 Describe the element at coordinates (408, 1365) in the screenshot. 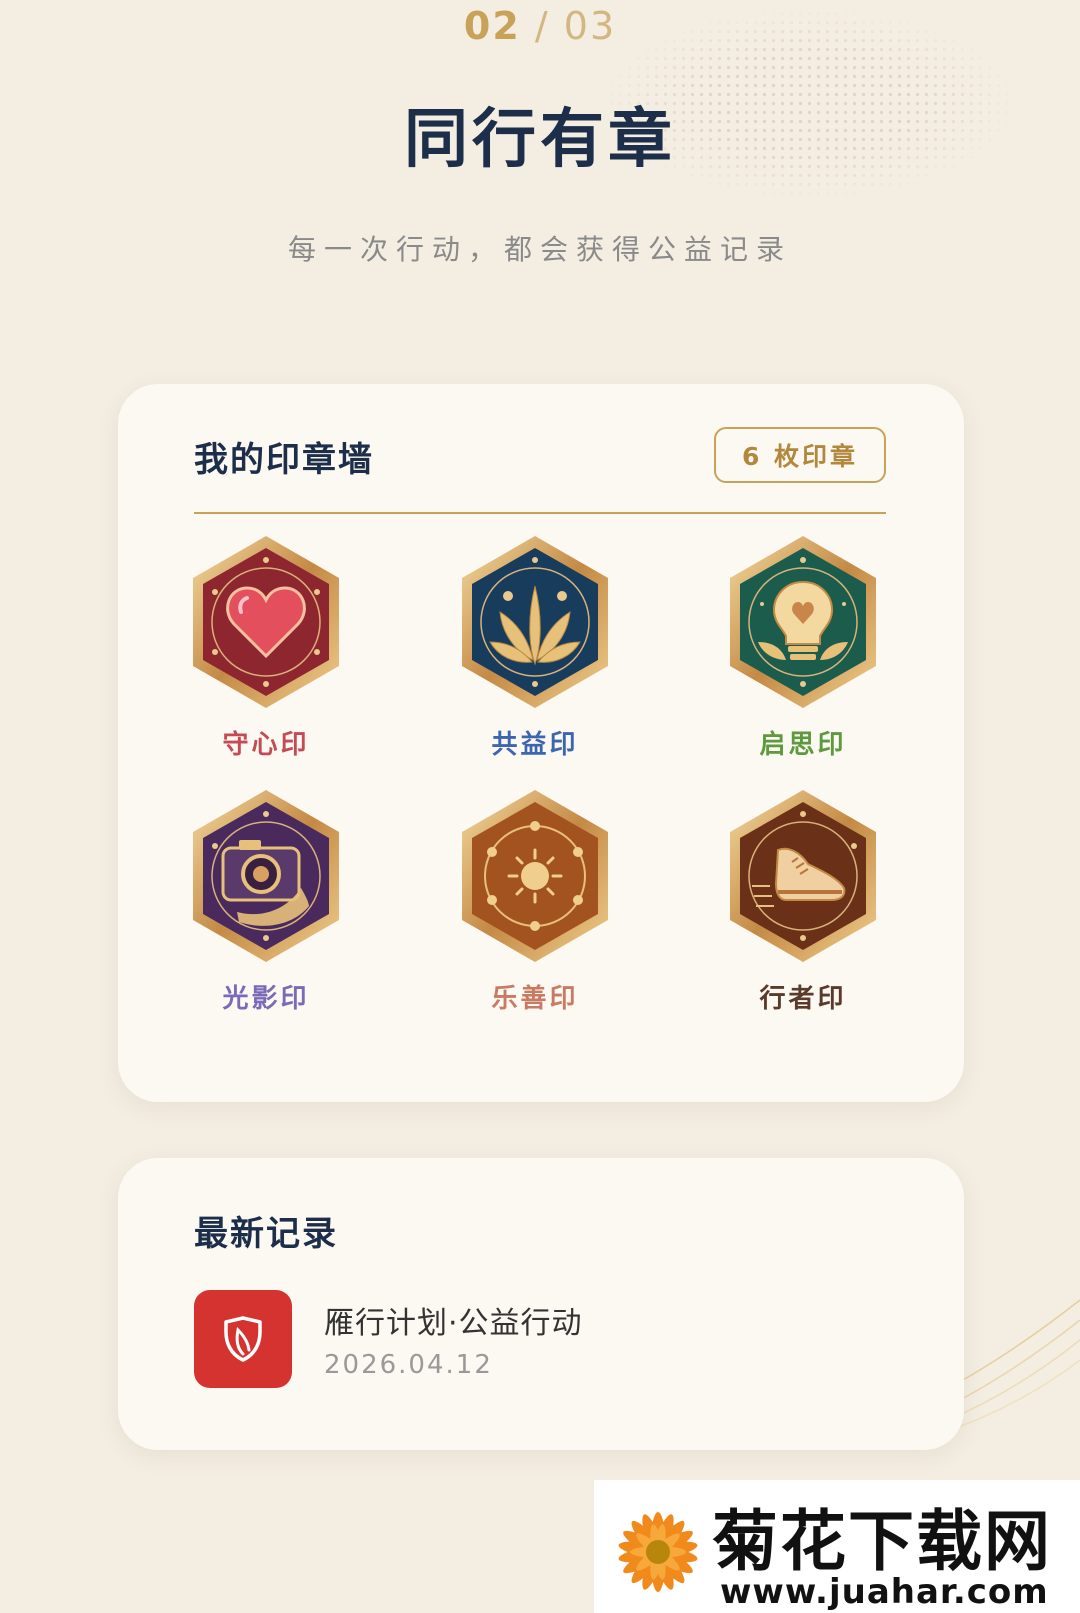

I see `record-date: 2026.04.12` at that location.